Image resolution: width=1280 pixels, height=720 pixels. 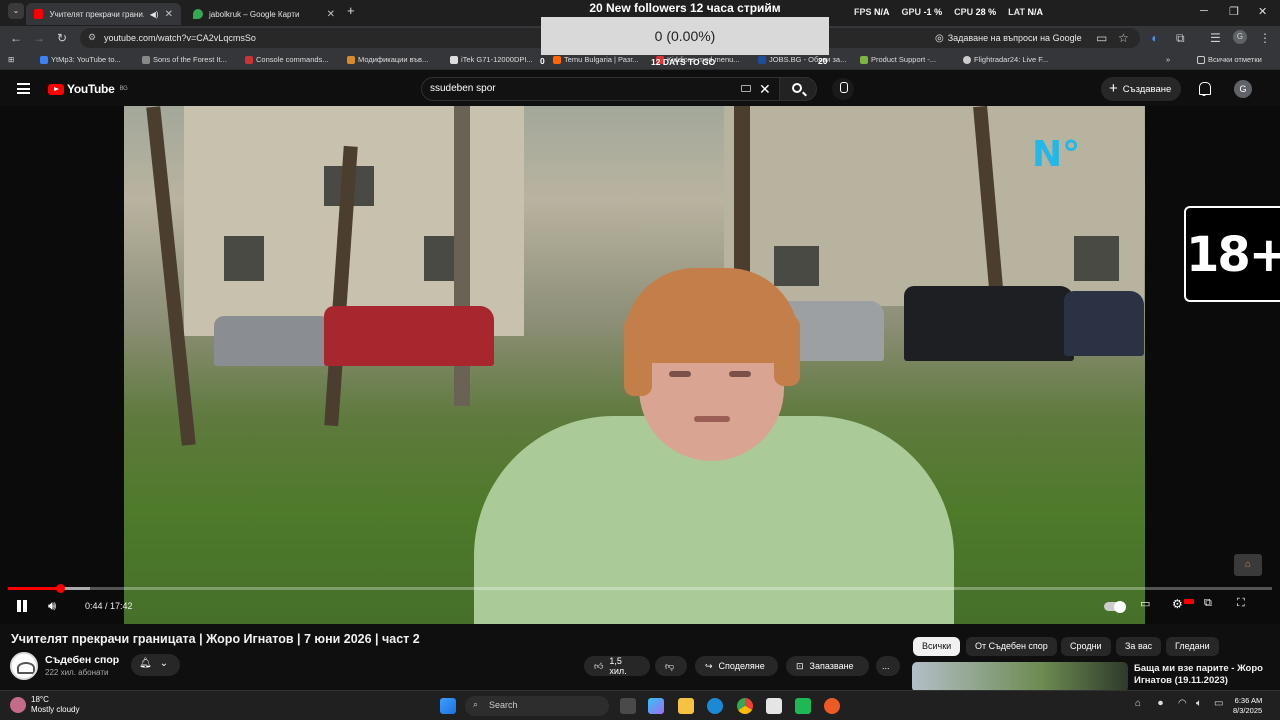 I want to click on chip-related: Сродни, so click(x=1086, y=646).